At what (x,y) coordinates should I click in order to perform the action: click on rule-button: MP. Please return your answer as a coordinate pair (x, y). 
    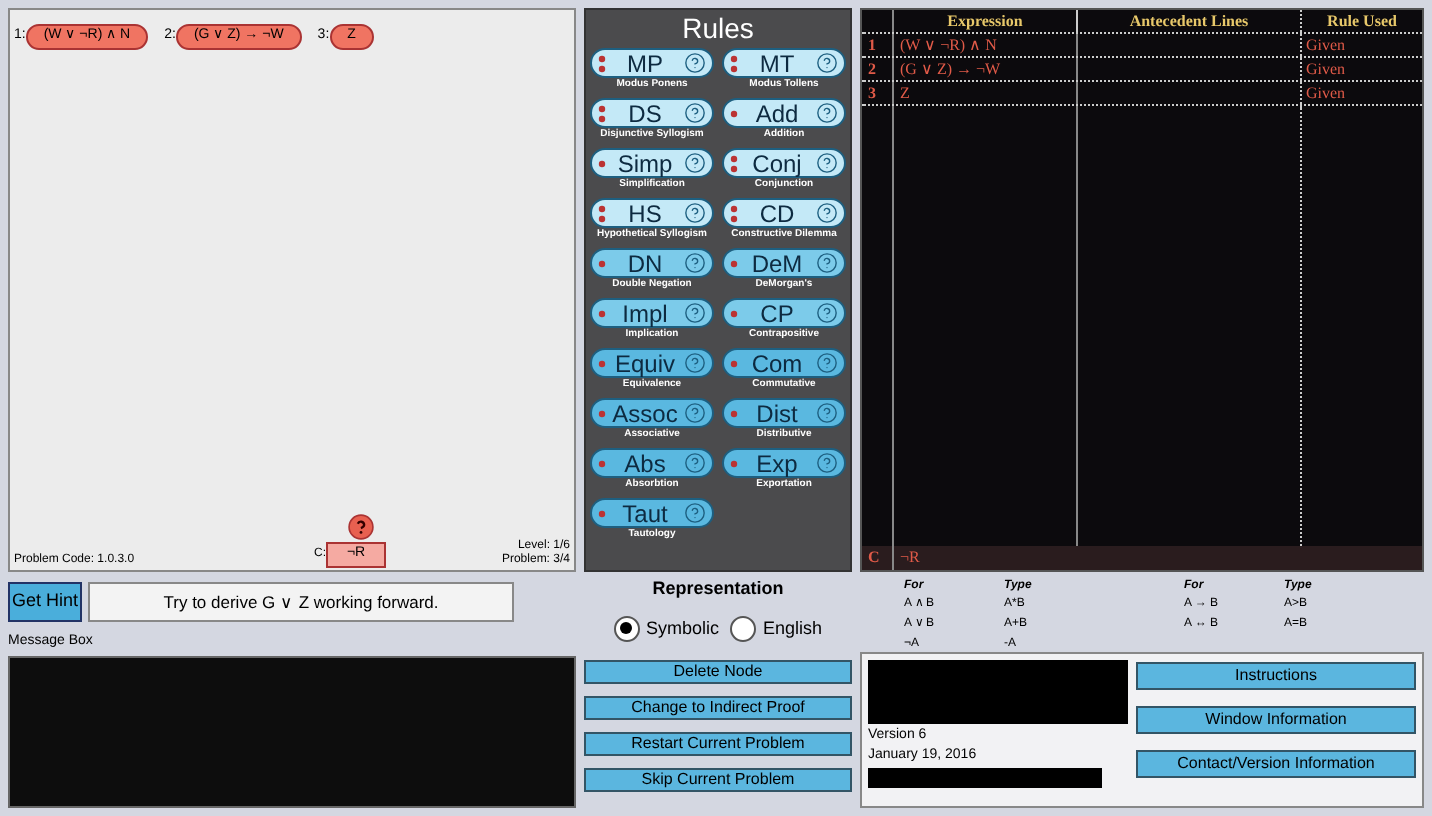
    Looking at the image, I should click on (652, 63).